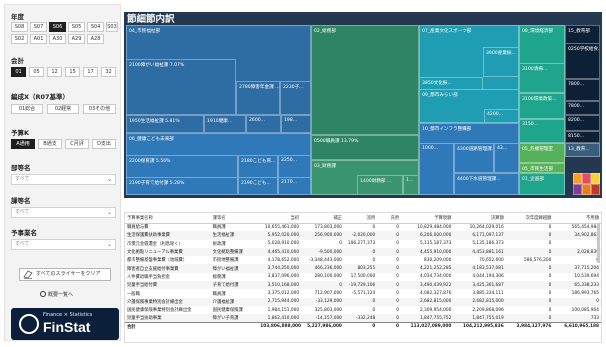  I want to click on back-to-overview-link: 概要一覧へ, so click(56, 294).